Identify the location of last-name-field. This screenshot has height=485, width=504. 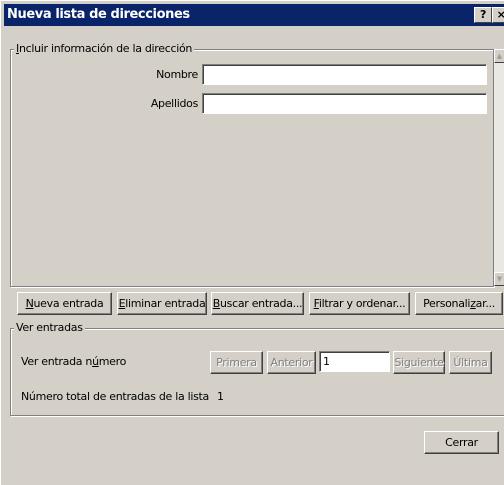
(344, 103).